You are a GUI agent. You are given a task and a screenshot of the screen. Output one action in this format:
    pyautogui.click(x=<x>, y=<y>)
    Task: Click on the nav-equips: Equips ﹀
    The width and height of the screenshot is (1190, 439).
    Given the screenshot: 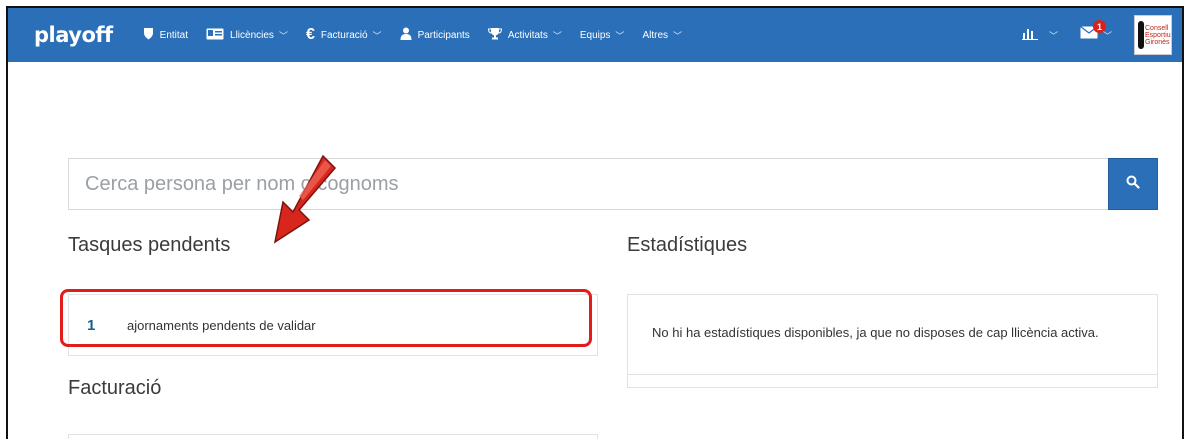 What is the action you would take?
    pyautogui.click(x=602, y=35)
    